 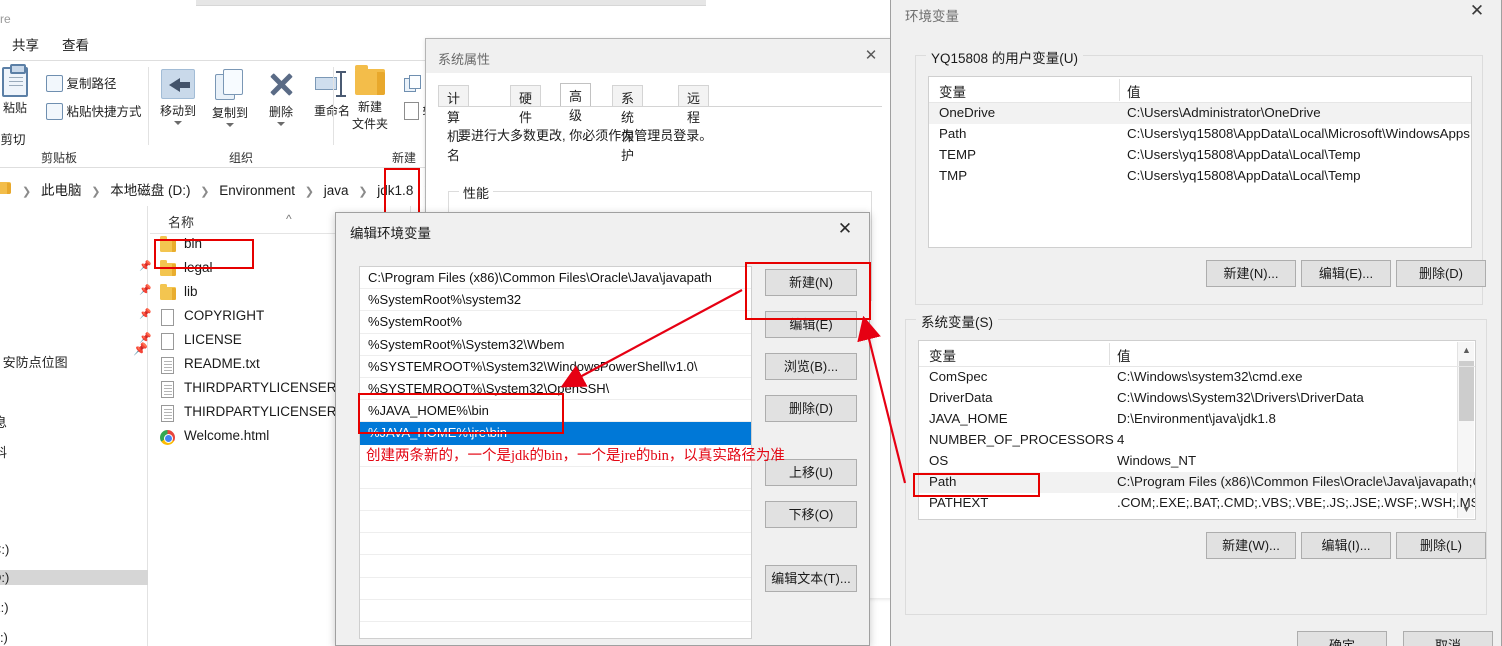 I want to click on nav-item-6: E:), so click(x=4, y=607).